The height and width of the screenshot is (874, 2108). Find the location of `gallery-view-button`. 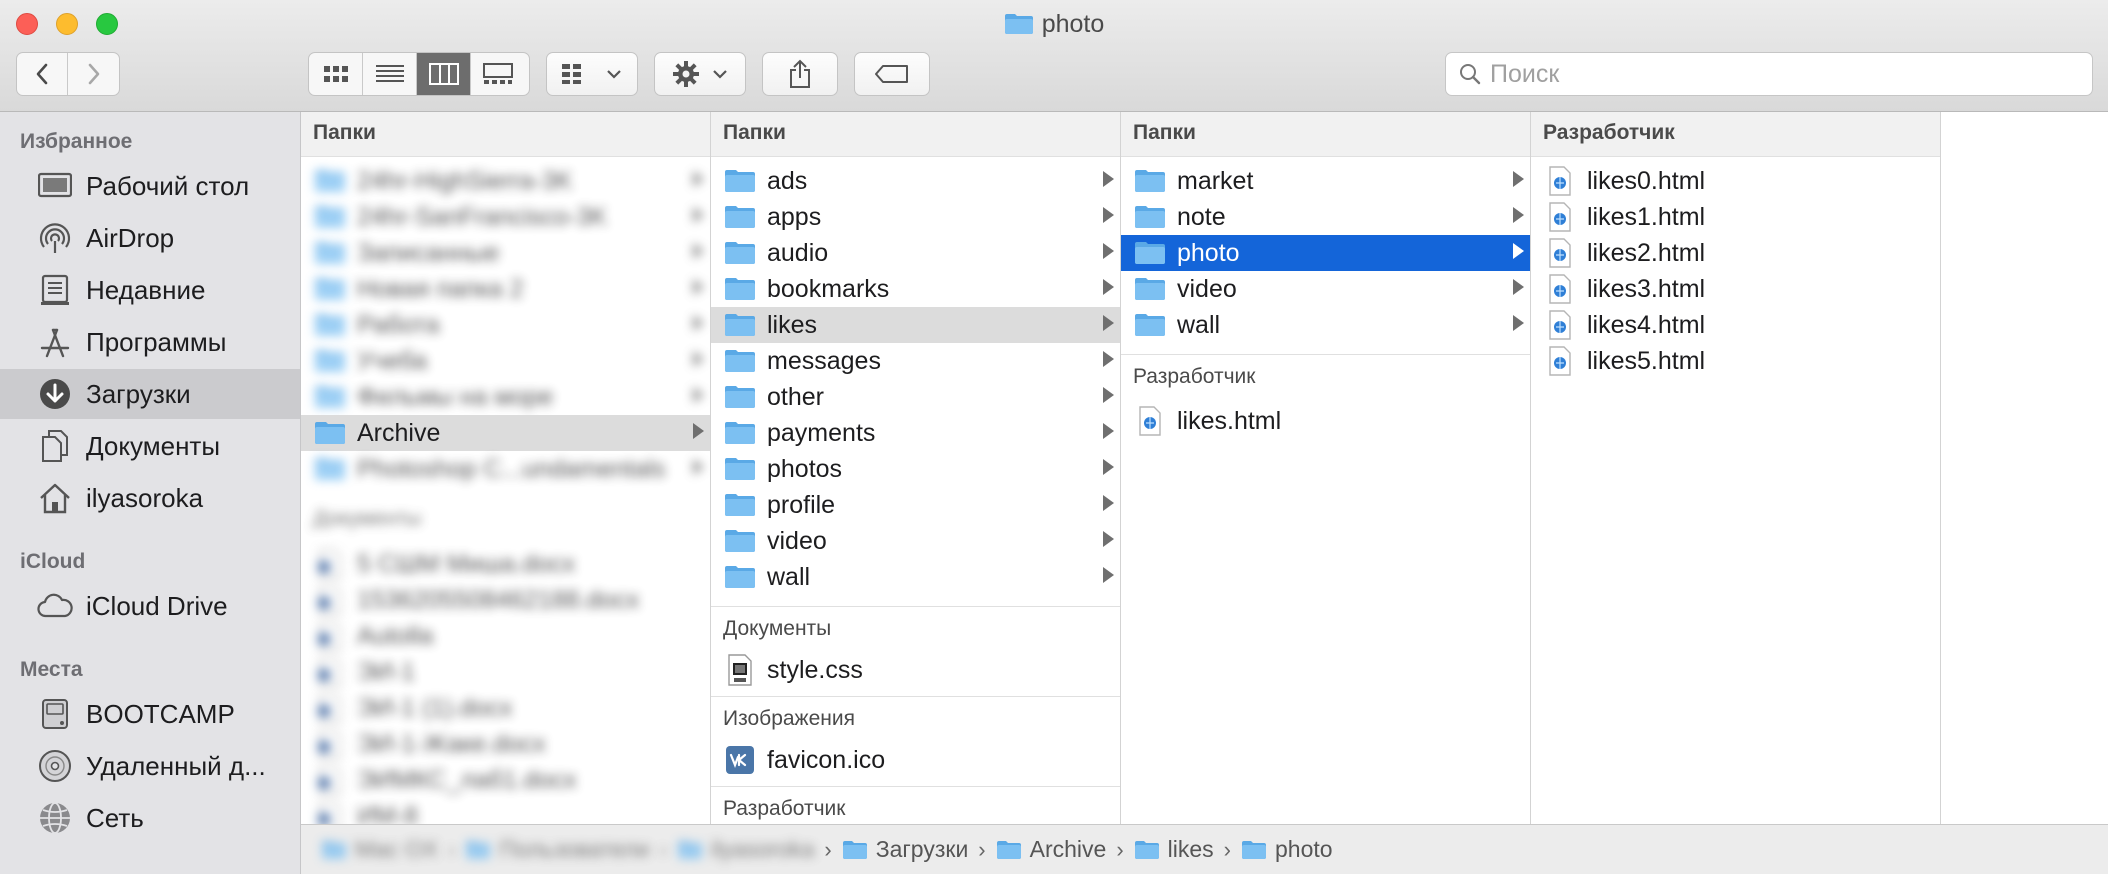

gallery-view-button is located at coordinates (498, 74).